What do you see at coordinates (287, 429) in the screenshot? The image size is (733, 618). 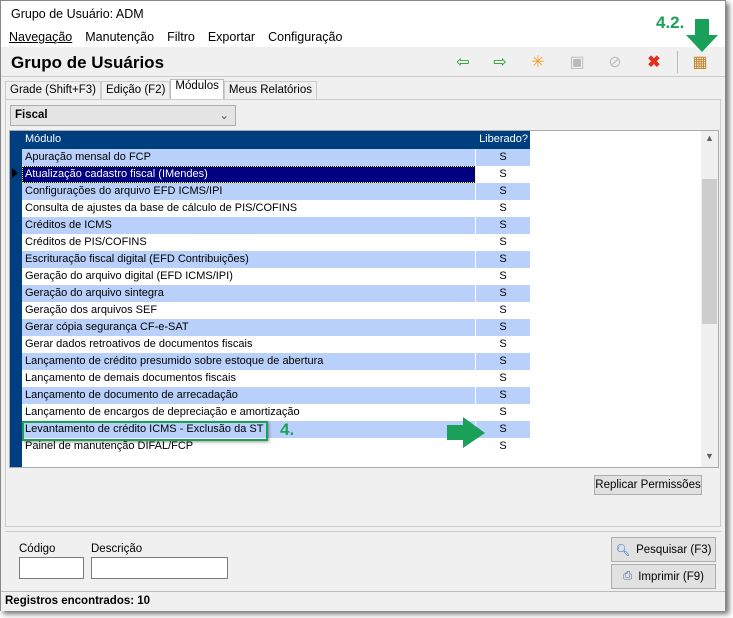 I see `annotation-step-4: 4.` at bounding box center [287, 429].